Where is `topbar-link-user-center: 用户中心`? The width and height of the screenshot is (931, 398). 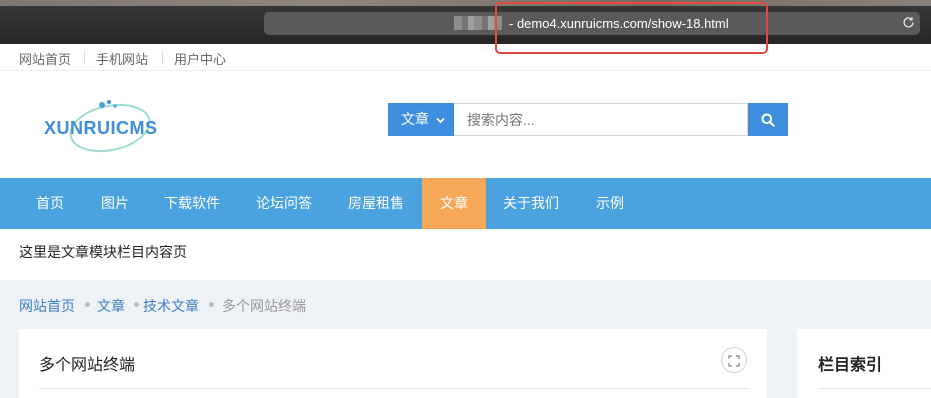 topbar-link-user-center: 用户中心 is located at coordinates (200, 58).